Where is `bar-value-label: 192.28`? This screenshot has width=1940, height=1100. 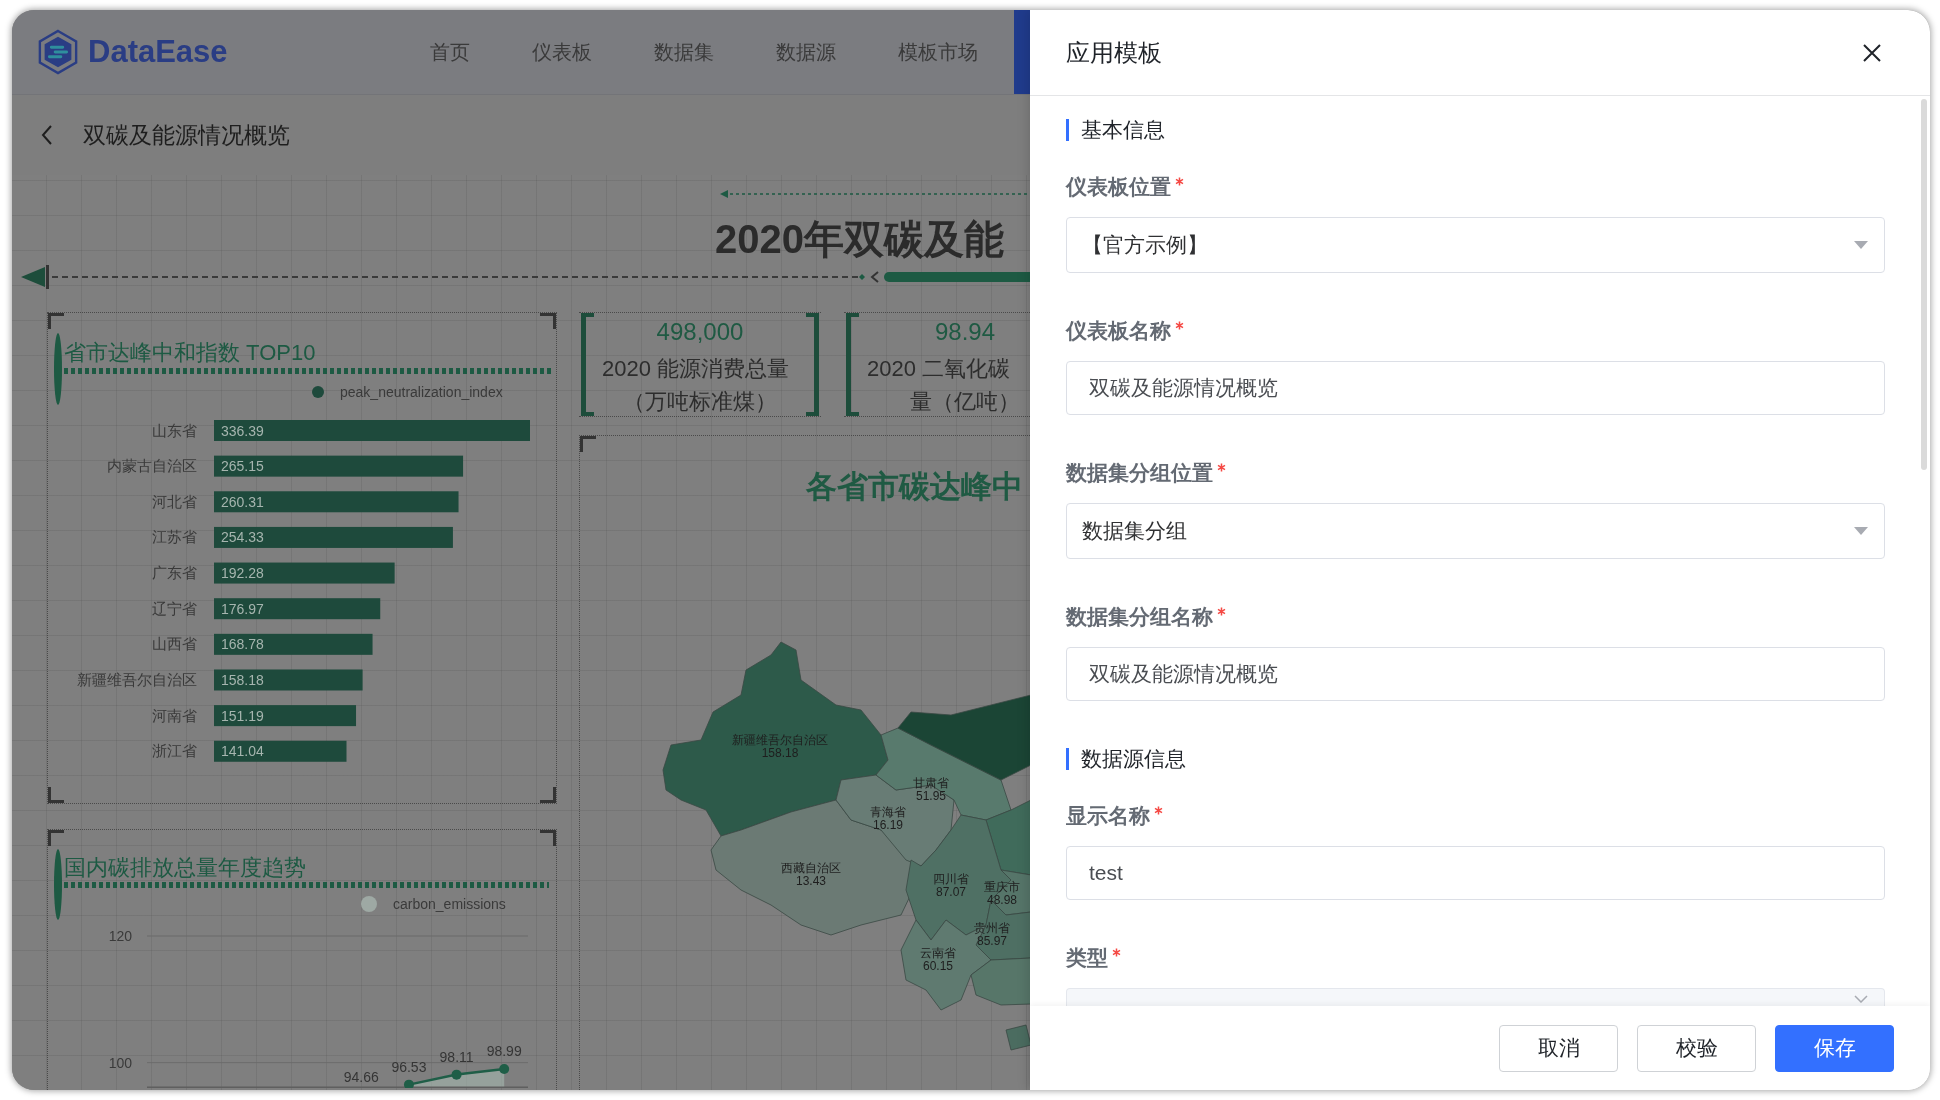 bar-value-label: 192.28 is located at coordinates (242, 573).